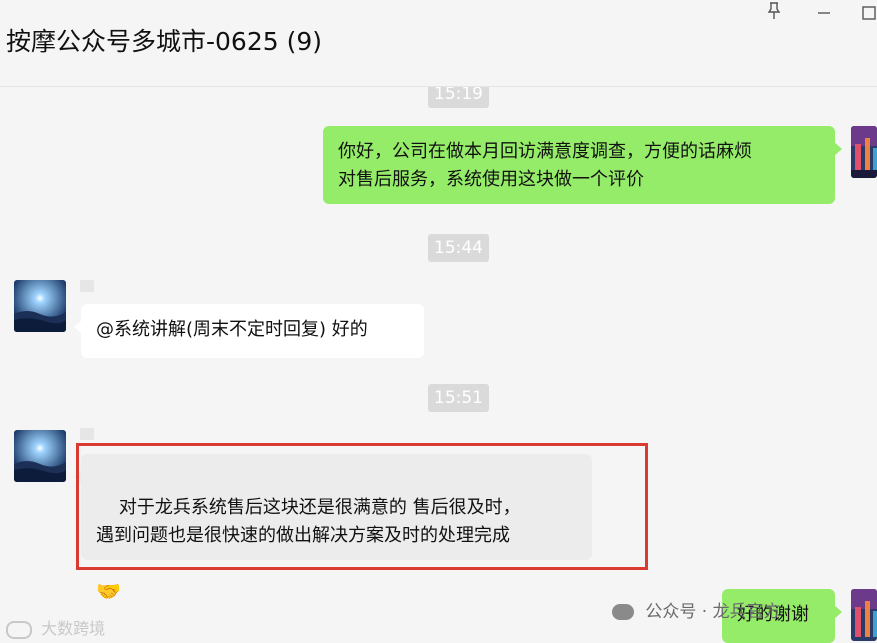 Image resolution: width=877 pixels, height=643 pixels. What do you see at coordinates (249, 331) in the screenshot?
I see `message-bubble-incoming: @系统讲解(周末不定时回复) 好的` at bounding box center [249, 331].